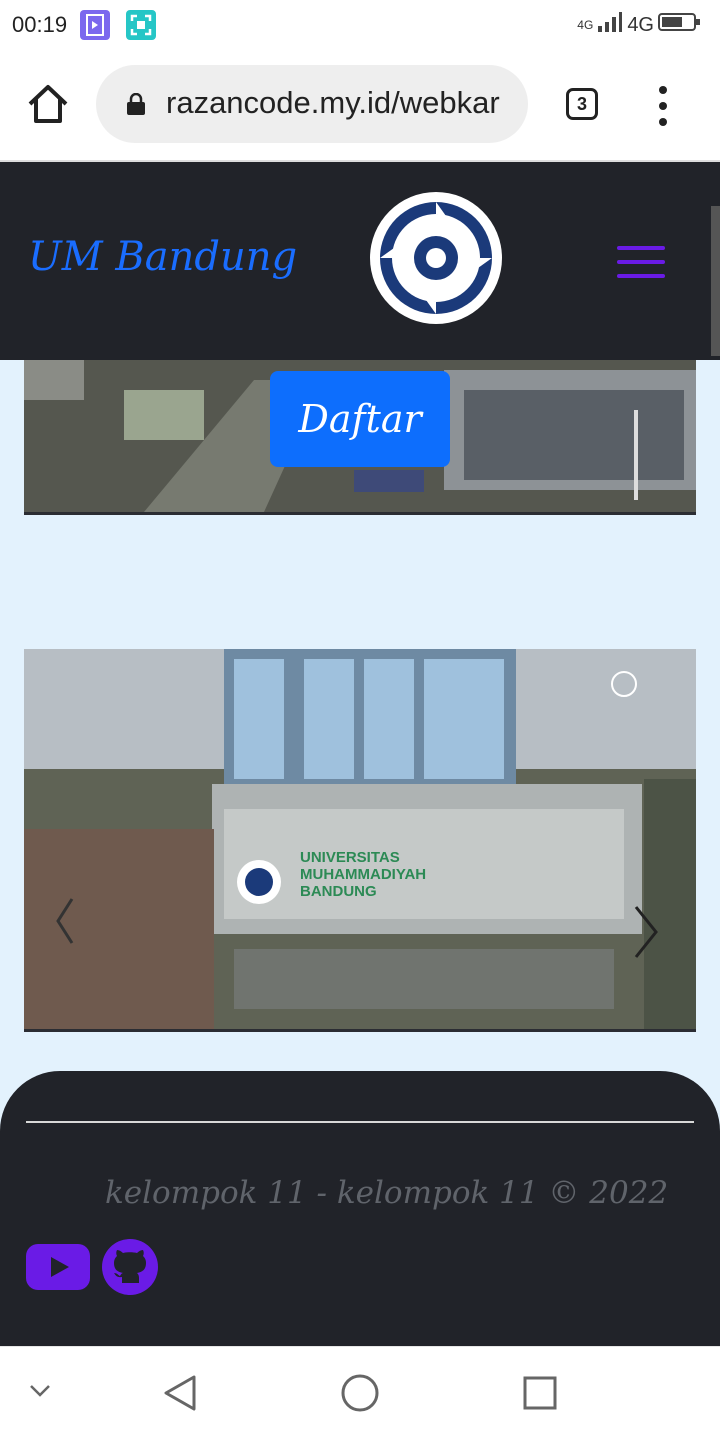 Image resolution: width=720 pixels, height=1441 pixels. What do you see at coordinates (180, 1395) in the screenshot?
I see `back-icon` at bounding box center [180, 1395].